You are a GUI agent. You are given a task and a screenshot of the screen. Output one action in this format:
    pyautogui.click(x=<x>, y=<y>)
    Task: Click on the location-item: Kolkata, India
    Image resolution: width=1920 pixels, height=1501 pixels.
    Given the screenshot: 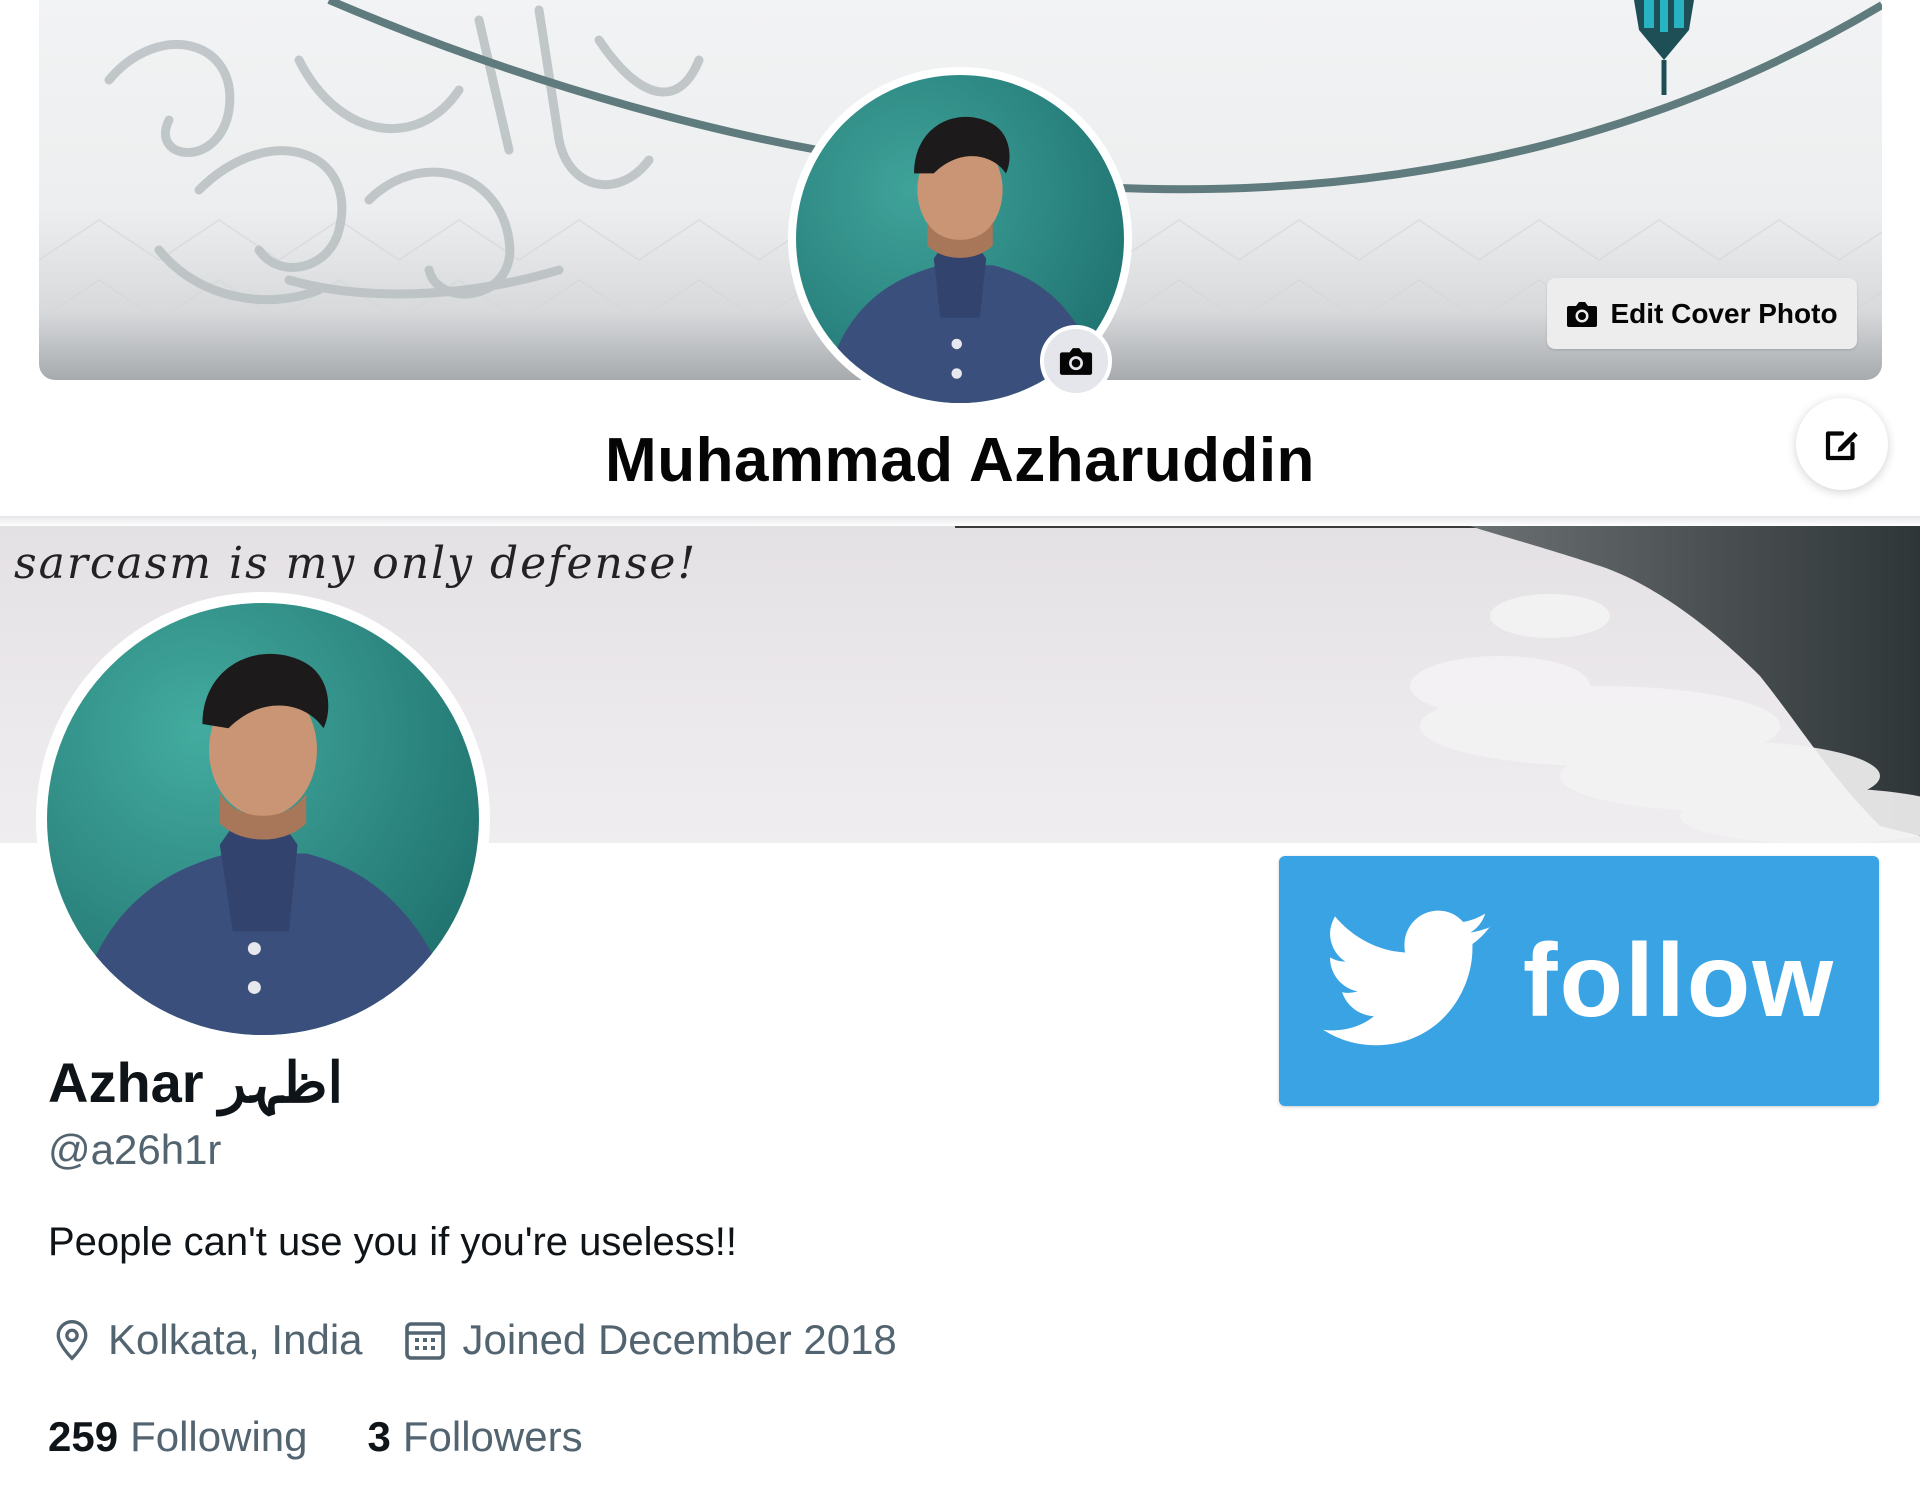 What is the action you would take?
    pyautogui.click(x=206, y=1340)
    